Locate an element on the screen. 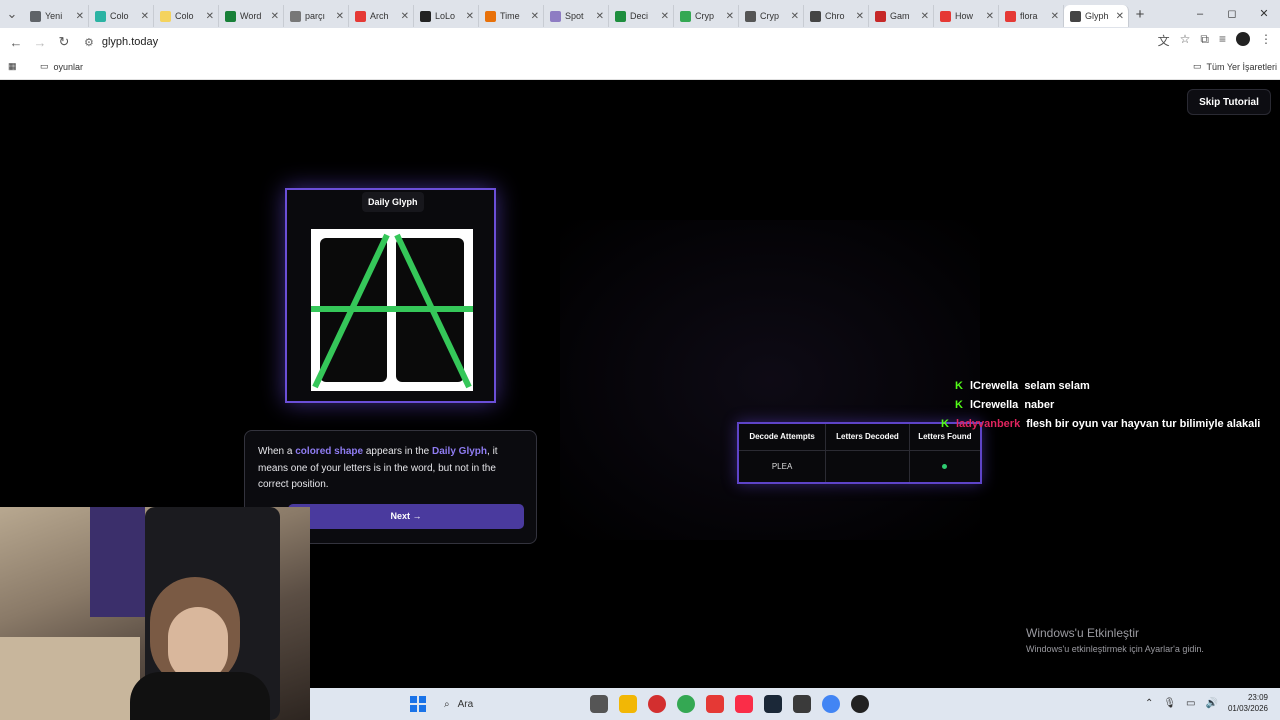 This screenshot has width=1280, height=720. tab-label: Glyph is located at coordinates (1097, 16).